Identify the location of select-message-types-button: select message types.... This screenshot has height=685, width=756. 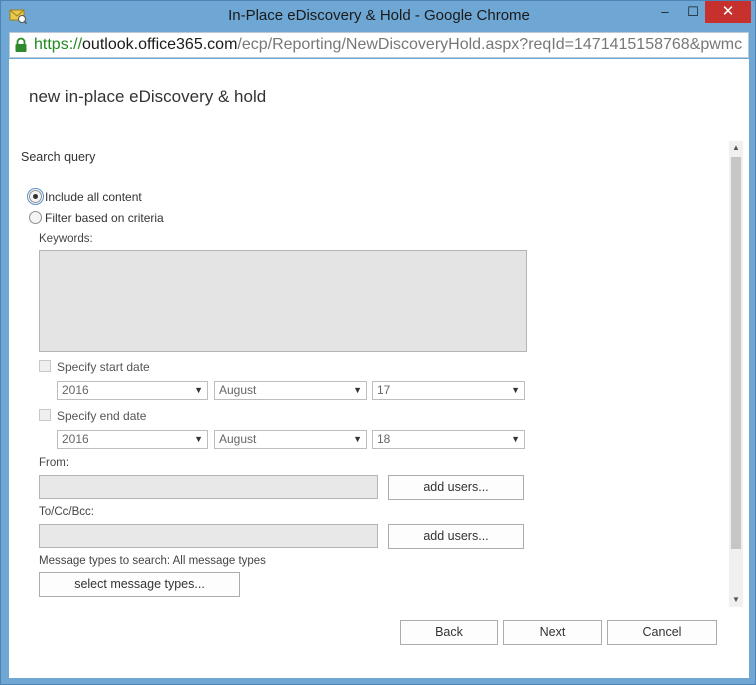
(139, 584).